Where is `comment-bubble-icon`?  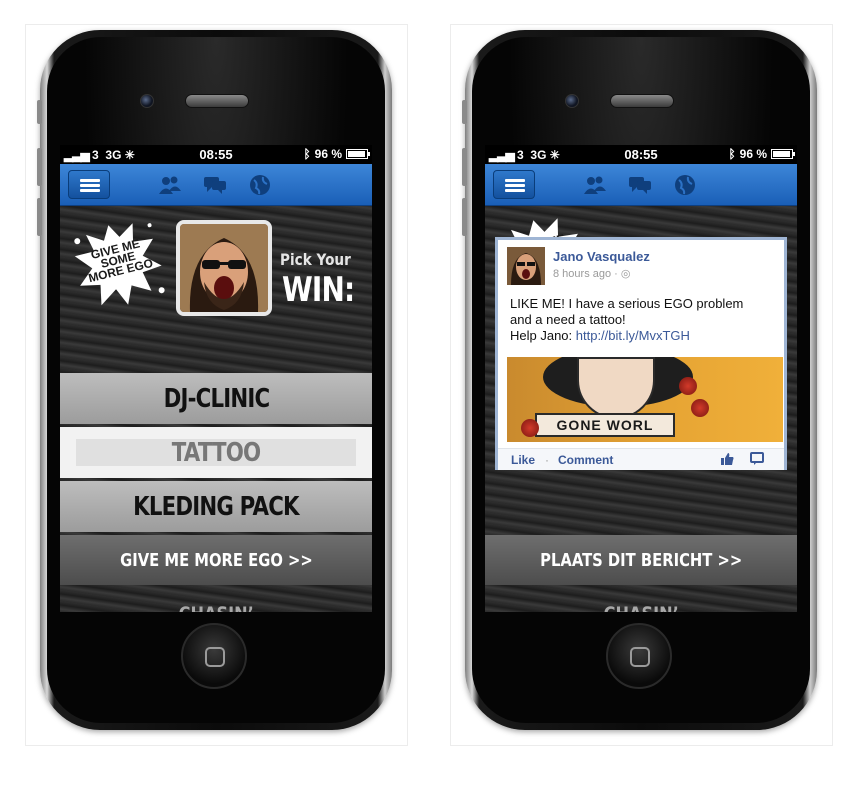
comment-bubble-icon is located at coordinates (757, 459).